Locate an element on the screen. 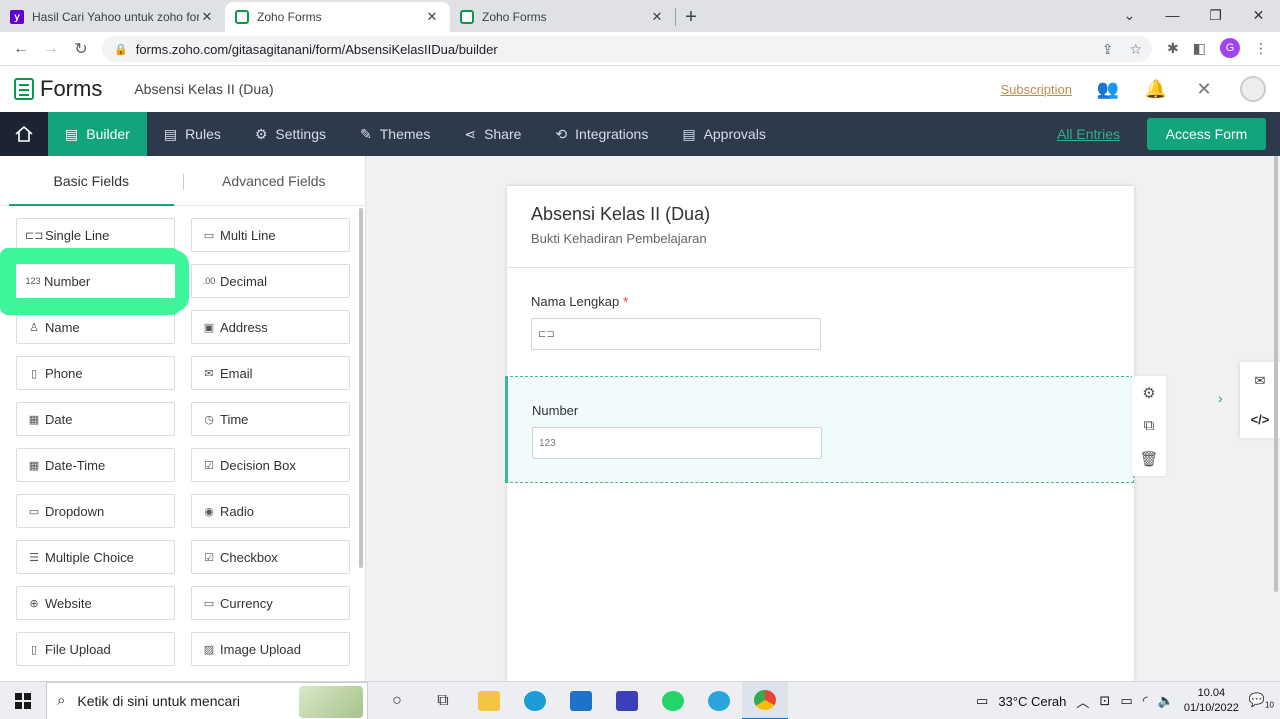 The width and height of the screenshot is (1280, 719). trash-icon: 🗑 is located at coordinates (1148, 459).